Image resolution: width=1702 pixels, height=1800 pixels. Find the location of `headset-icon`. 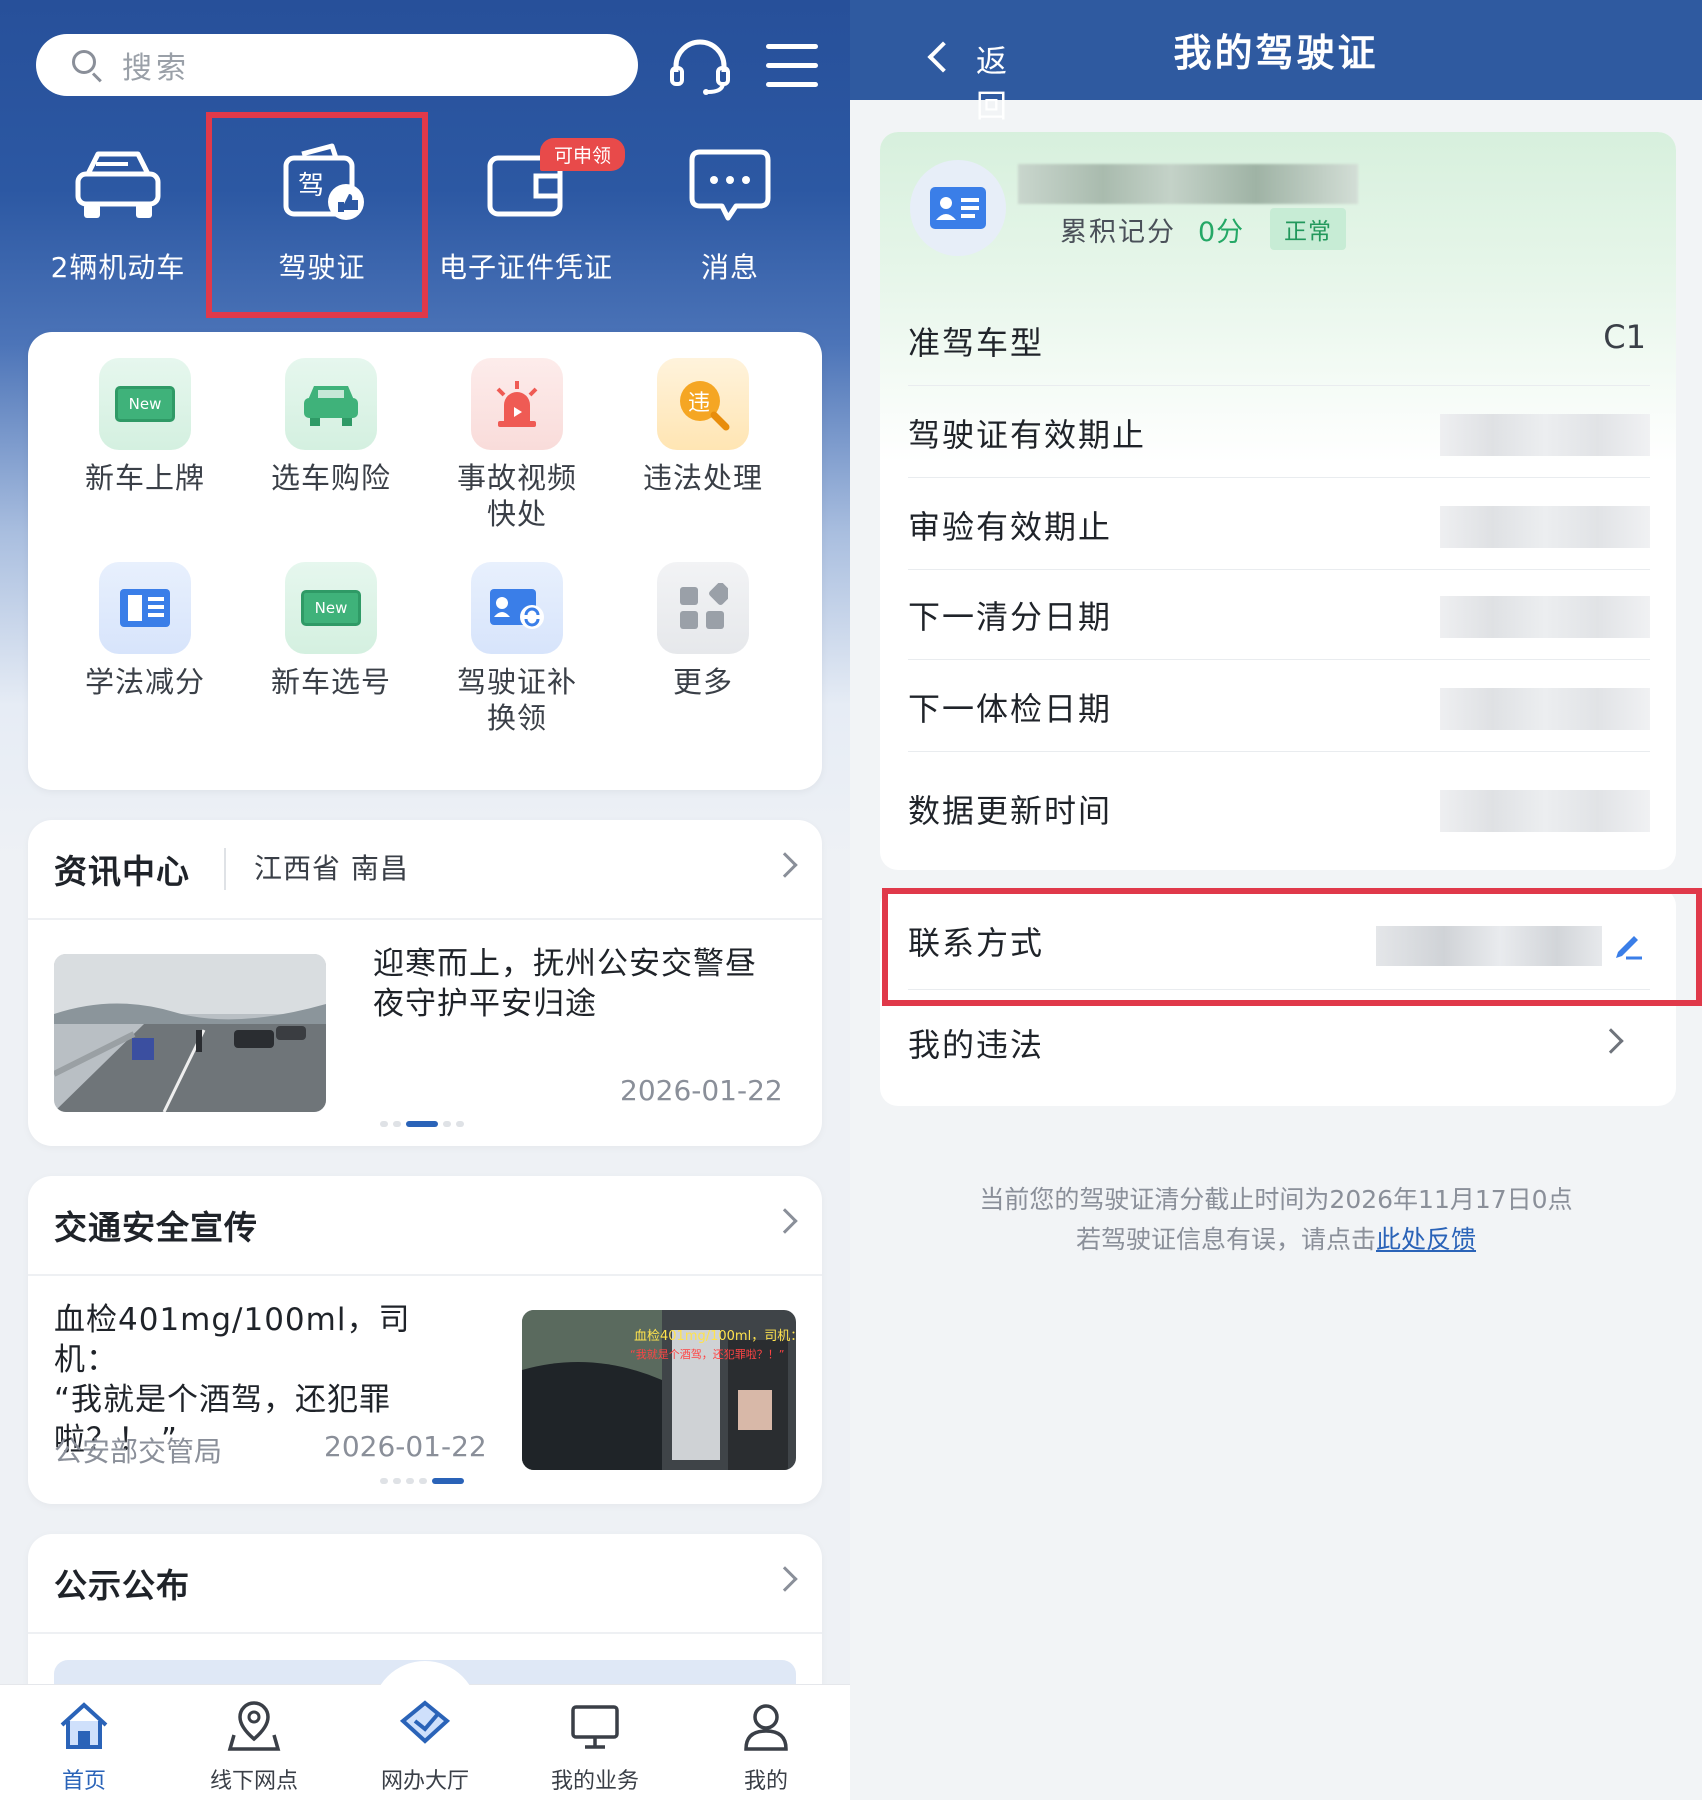

headset-icon is located at coordinates (700, 66).